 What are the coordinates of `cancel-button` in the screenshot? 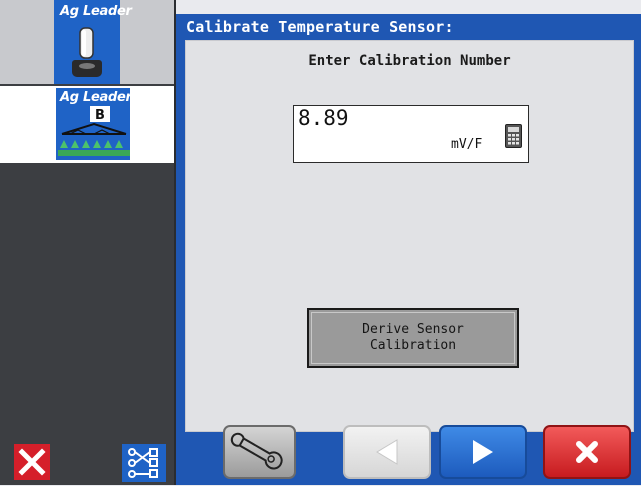 It's located at (587, 452).